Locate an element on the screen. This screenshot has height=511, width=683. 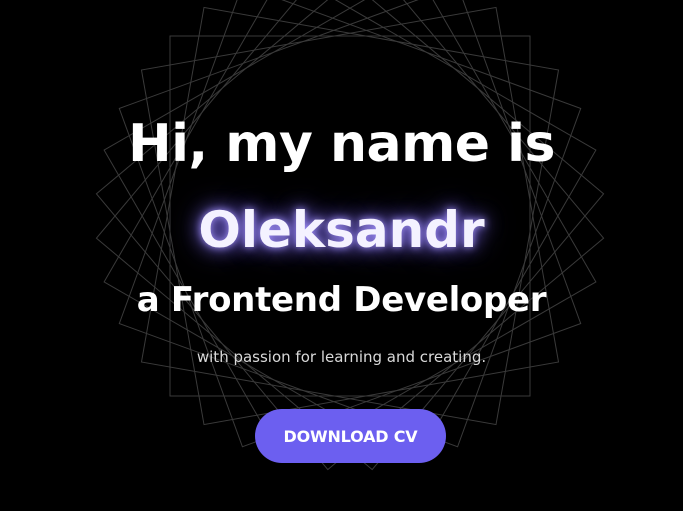
hero-tagline: with passion for learning and creating. is located at coordinates (341, 357).